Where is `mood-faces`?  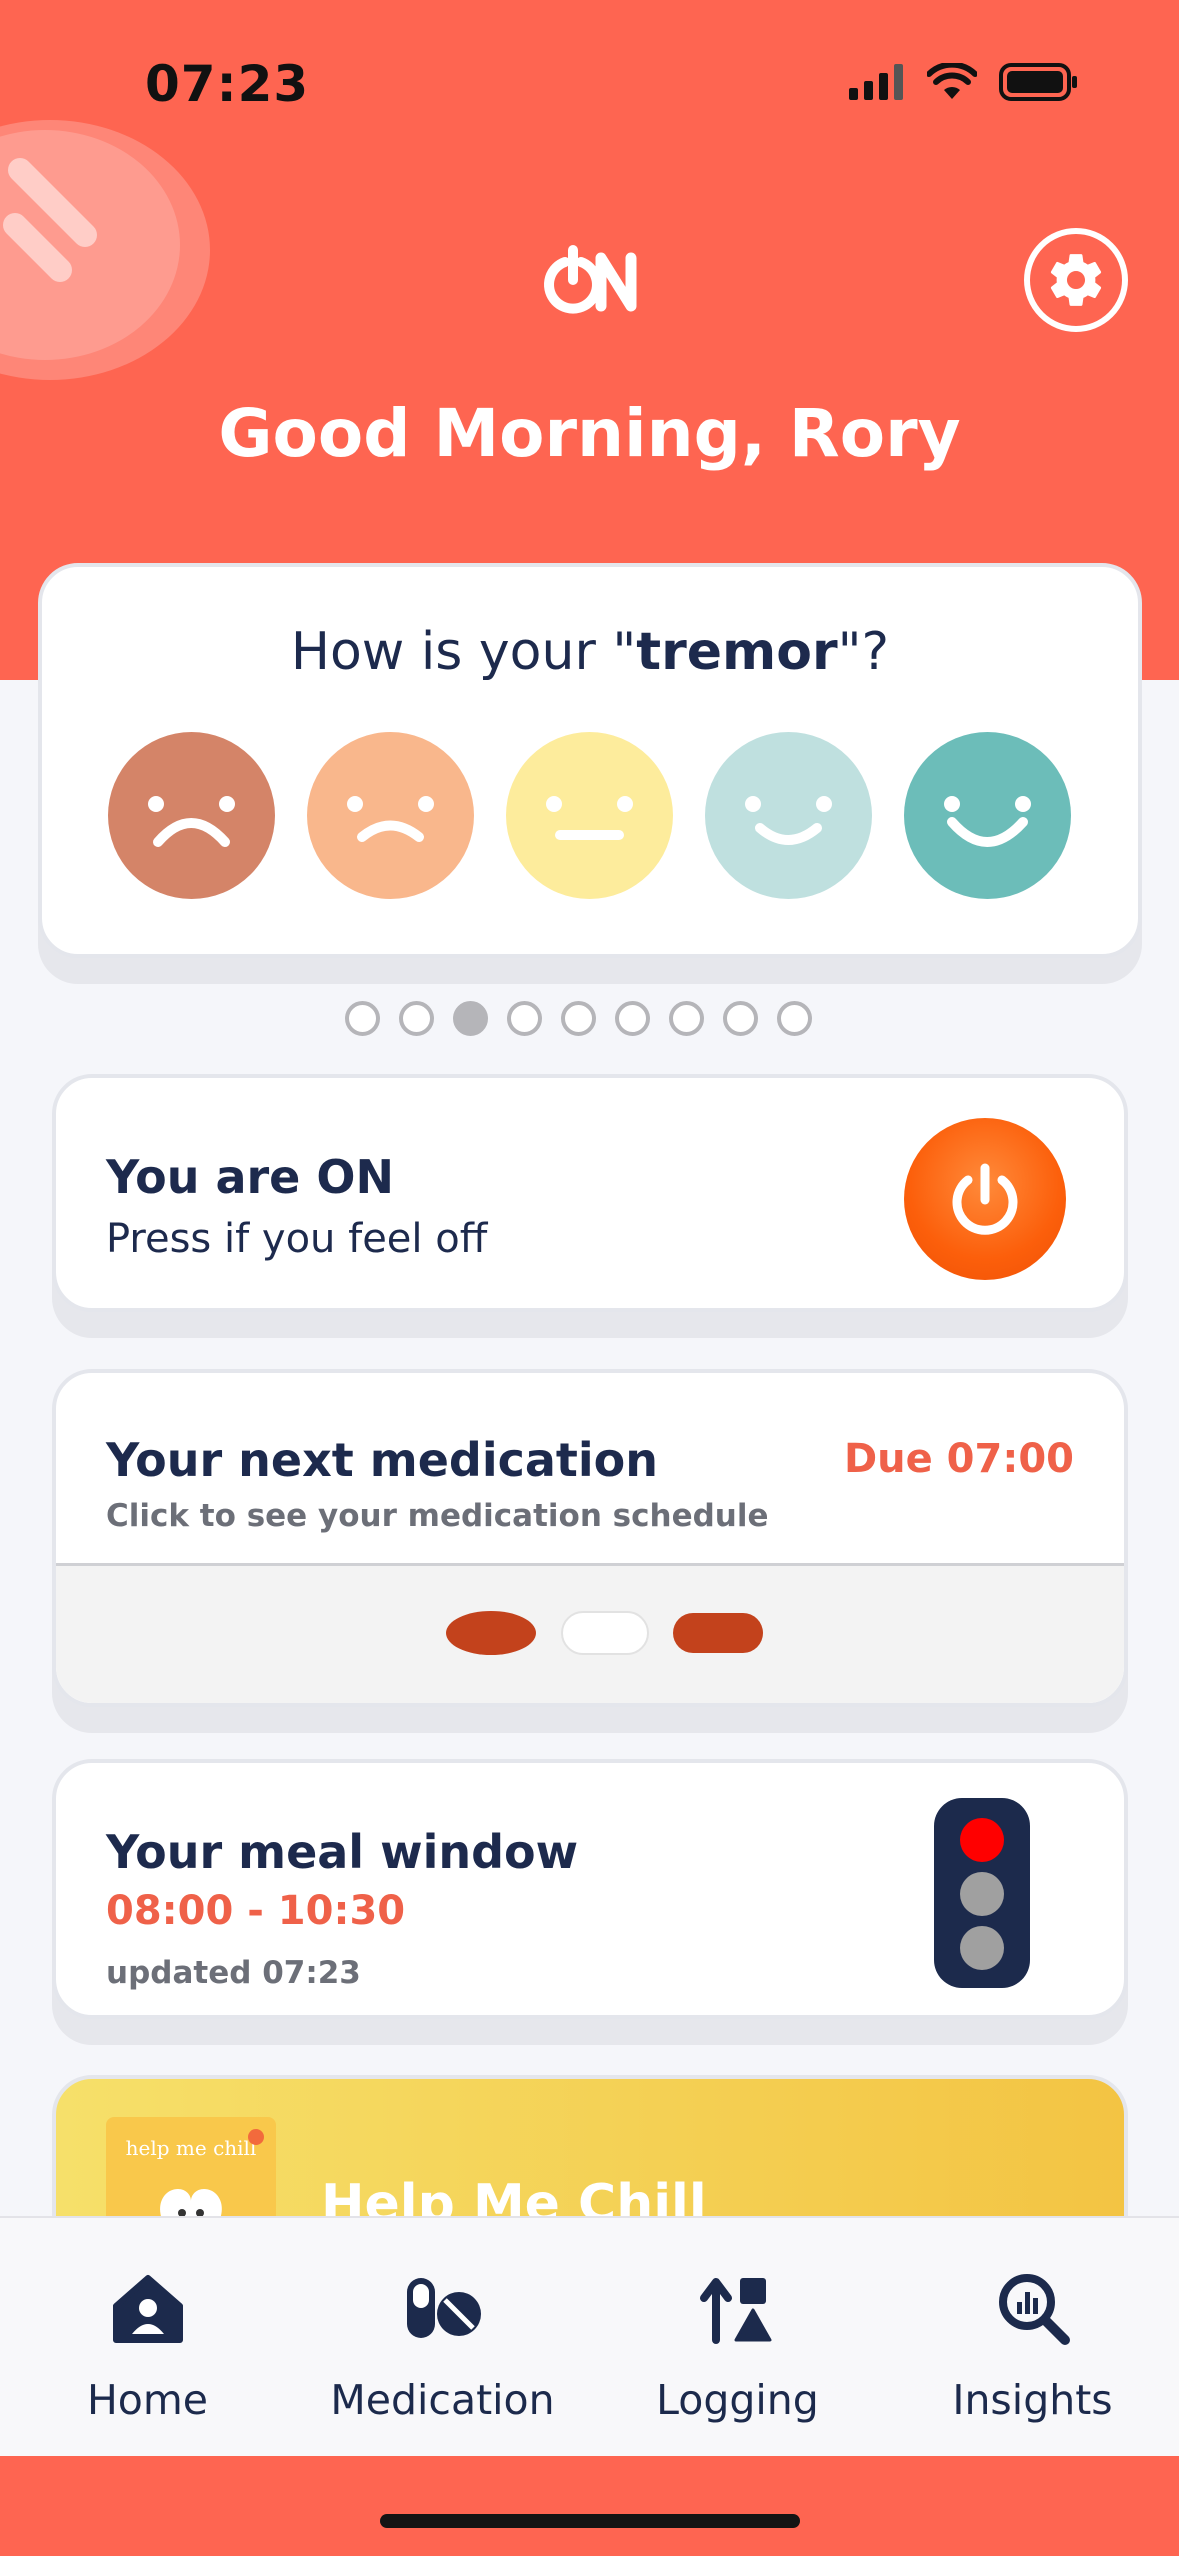 mood-faces is located at coordinates (589, 815).